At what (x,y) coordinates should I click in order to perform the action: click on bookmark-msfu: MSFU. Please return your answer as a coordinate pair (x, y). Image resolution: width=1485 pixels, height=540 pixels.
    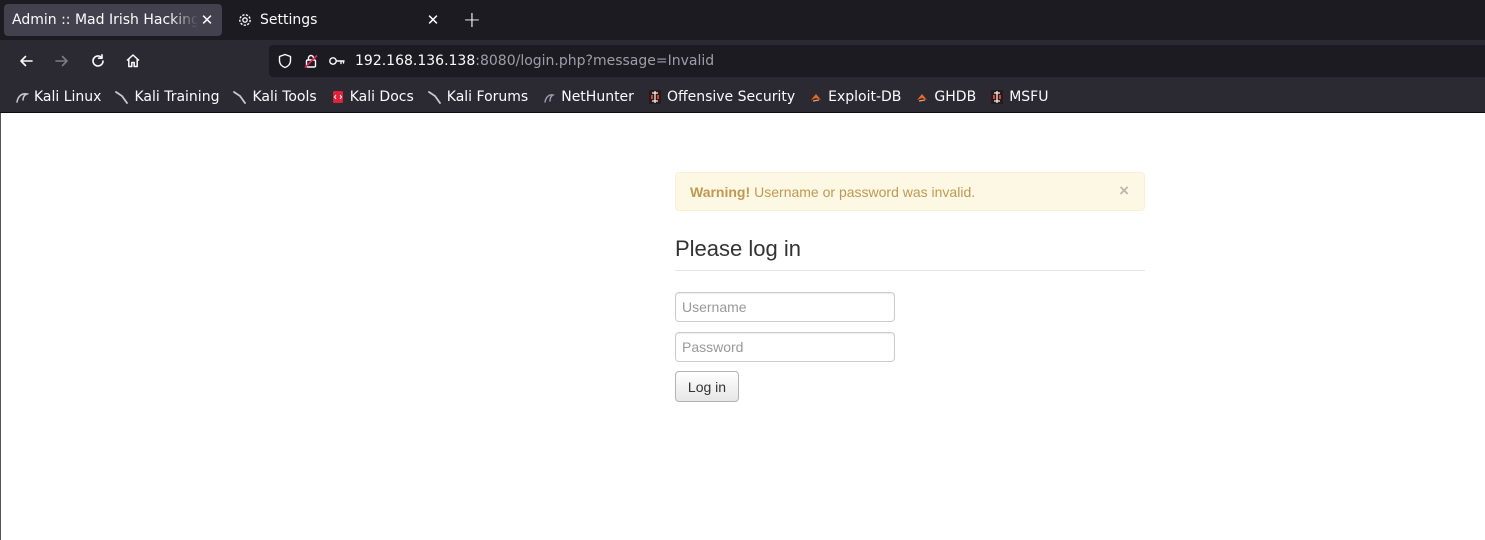
    Looking at the image, I should click on (1018, 97).